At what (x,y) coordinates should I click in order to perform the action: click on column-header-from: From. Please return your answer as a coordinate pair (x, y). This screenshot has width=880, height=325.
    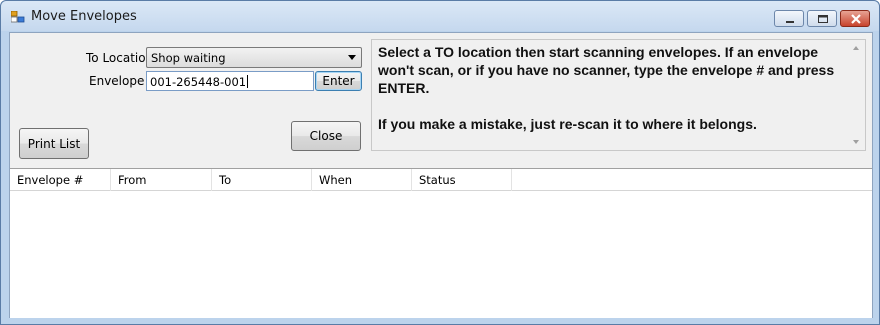
    Looking at the image, I should click on (161, 180).